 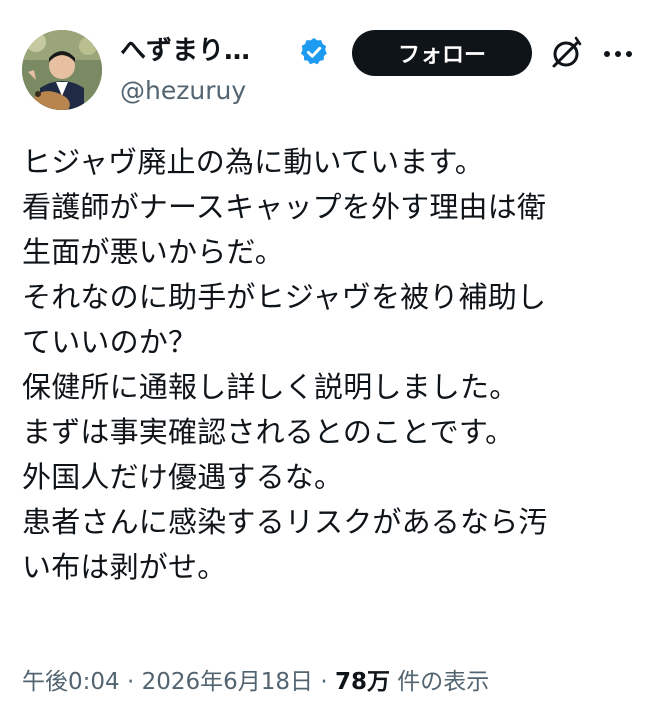 What do you see at coordinates (566, 54) in the screenshot?
I see `slashed-circle-icon` at bounding box center [566, 54].